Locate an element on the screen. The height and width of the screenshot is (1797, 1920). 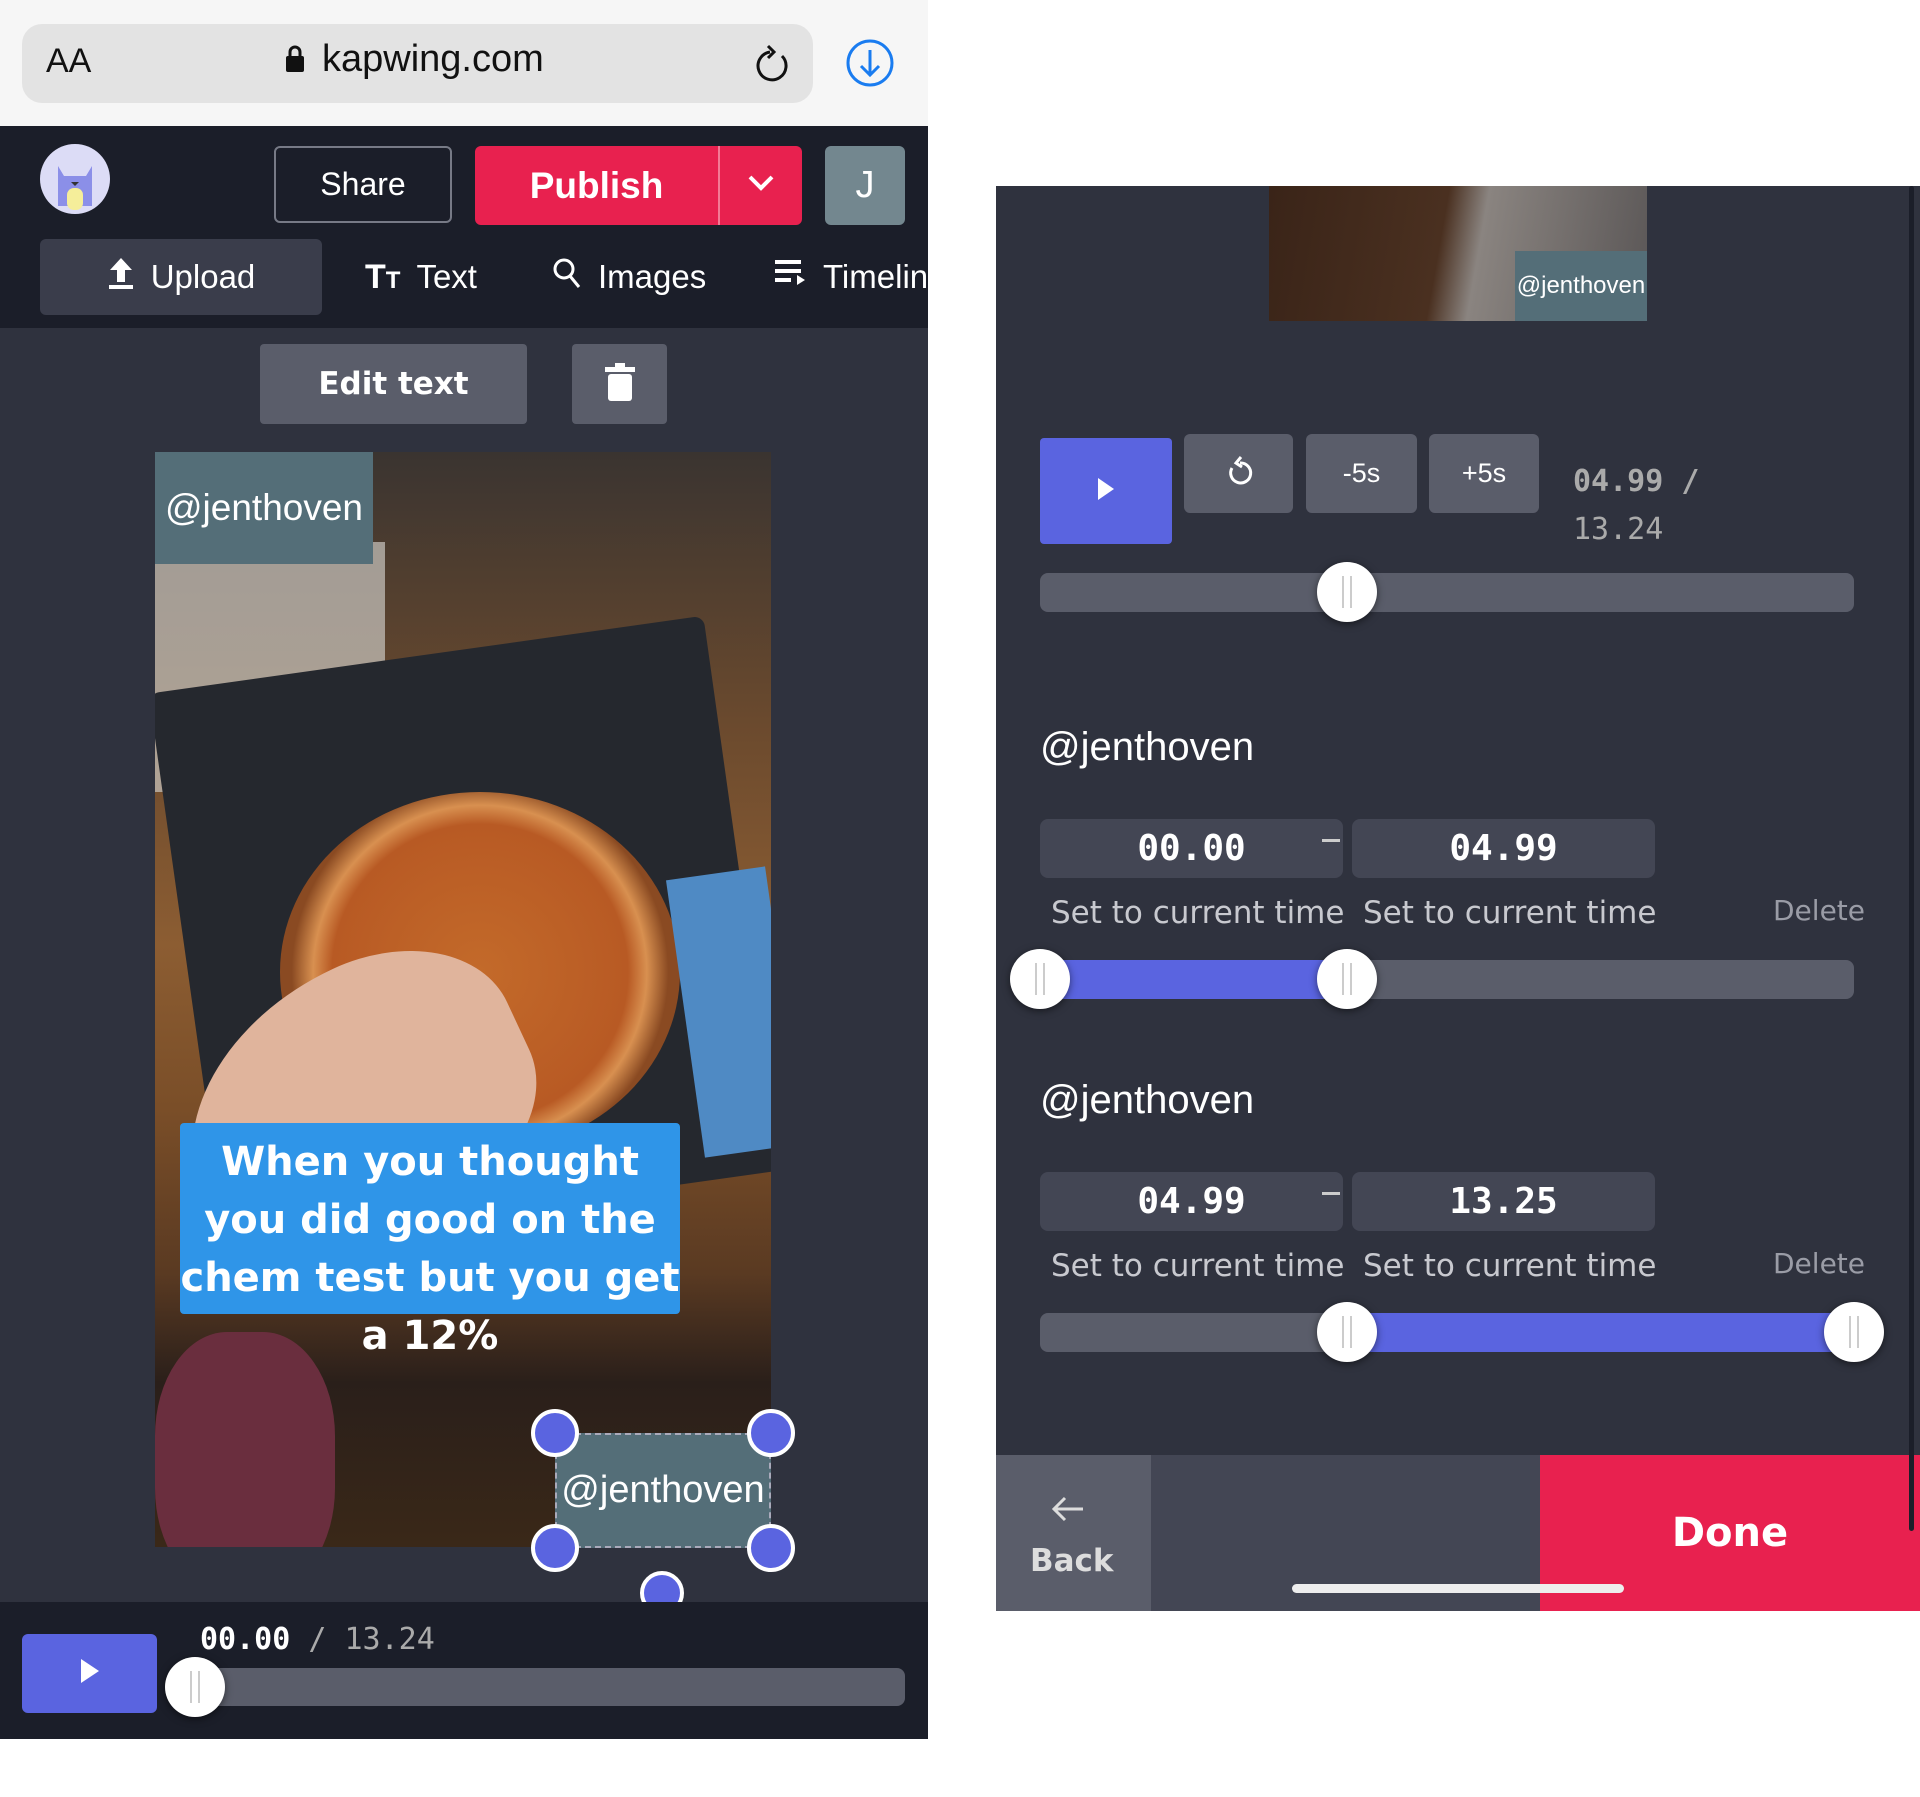
panel-seek-knob is located at coordinates (1346, 592).